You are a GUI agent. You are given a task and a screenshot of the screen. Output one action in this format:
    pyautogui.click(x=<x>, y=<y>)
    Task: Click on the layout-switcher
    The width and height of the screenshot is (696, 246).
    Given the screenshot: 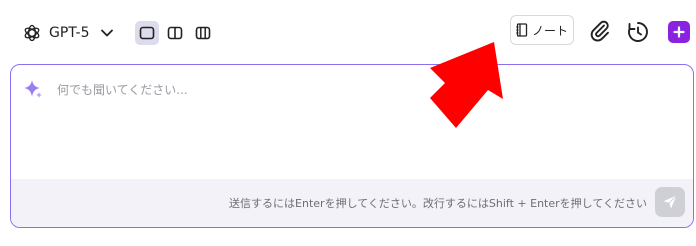 What is the action you would take?
    pyautogui.click(x=175, y=33)
    